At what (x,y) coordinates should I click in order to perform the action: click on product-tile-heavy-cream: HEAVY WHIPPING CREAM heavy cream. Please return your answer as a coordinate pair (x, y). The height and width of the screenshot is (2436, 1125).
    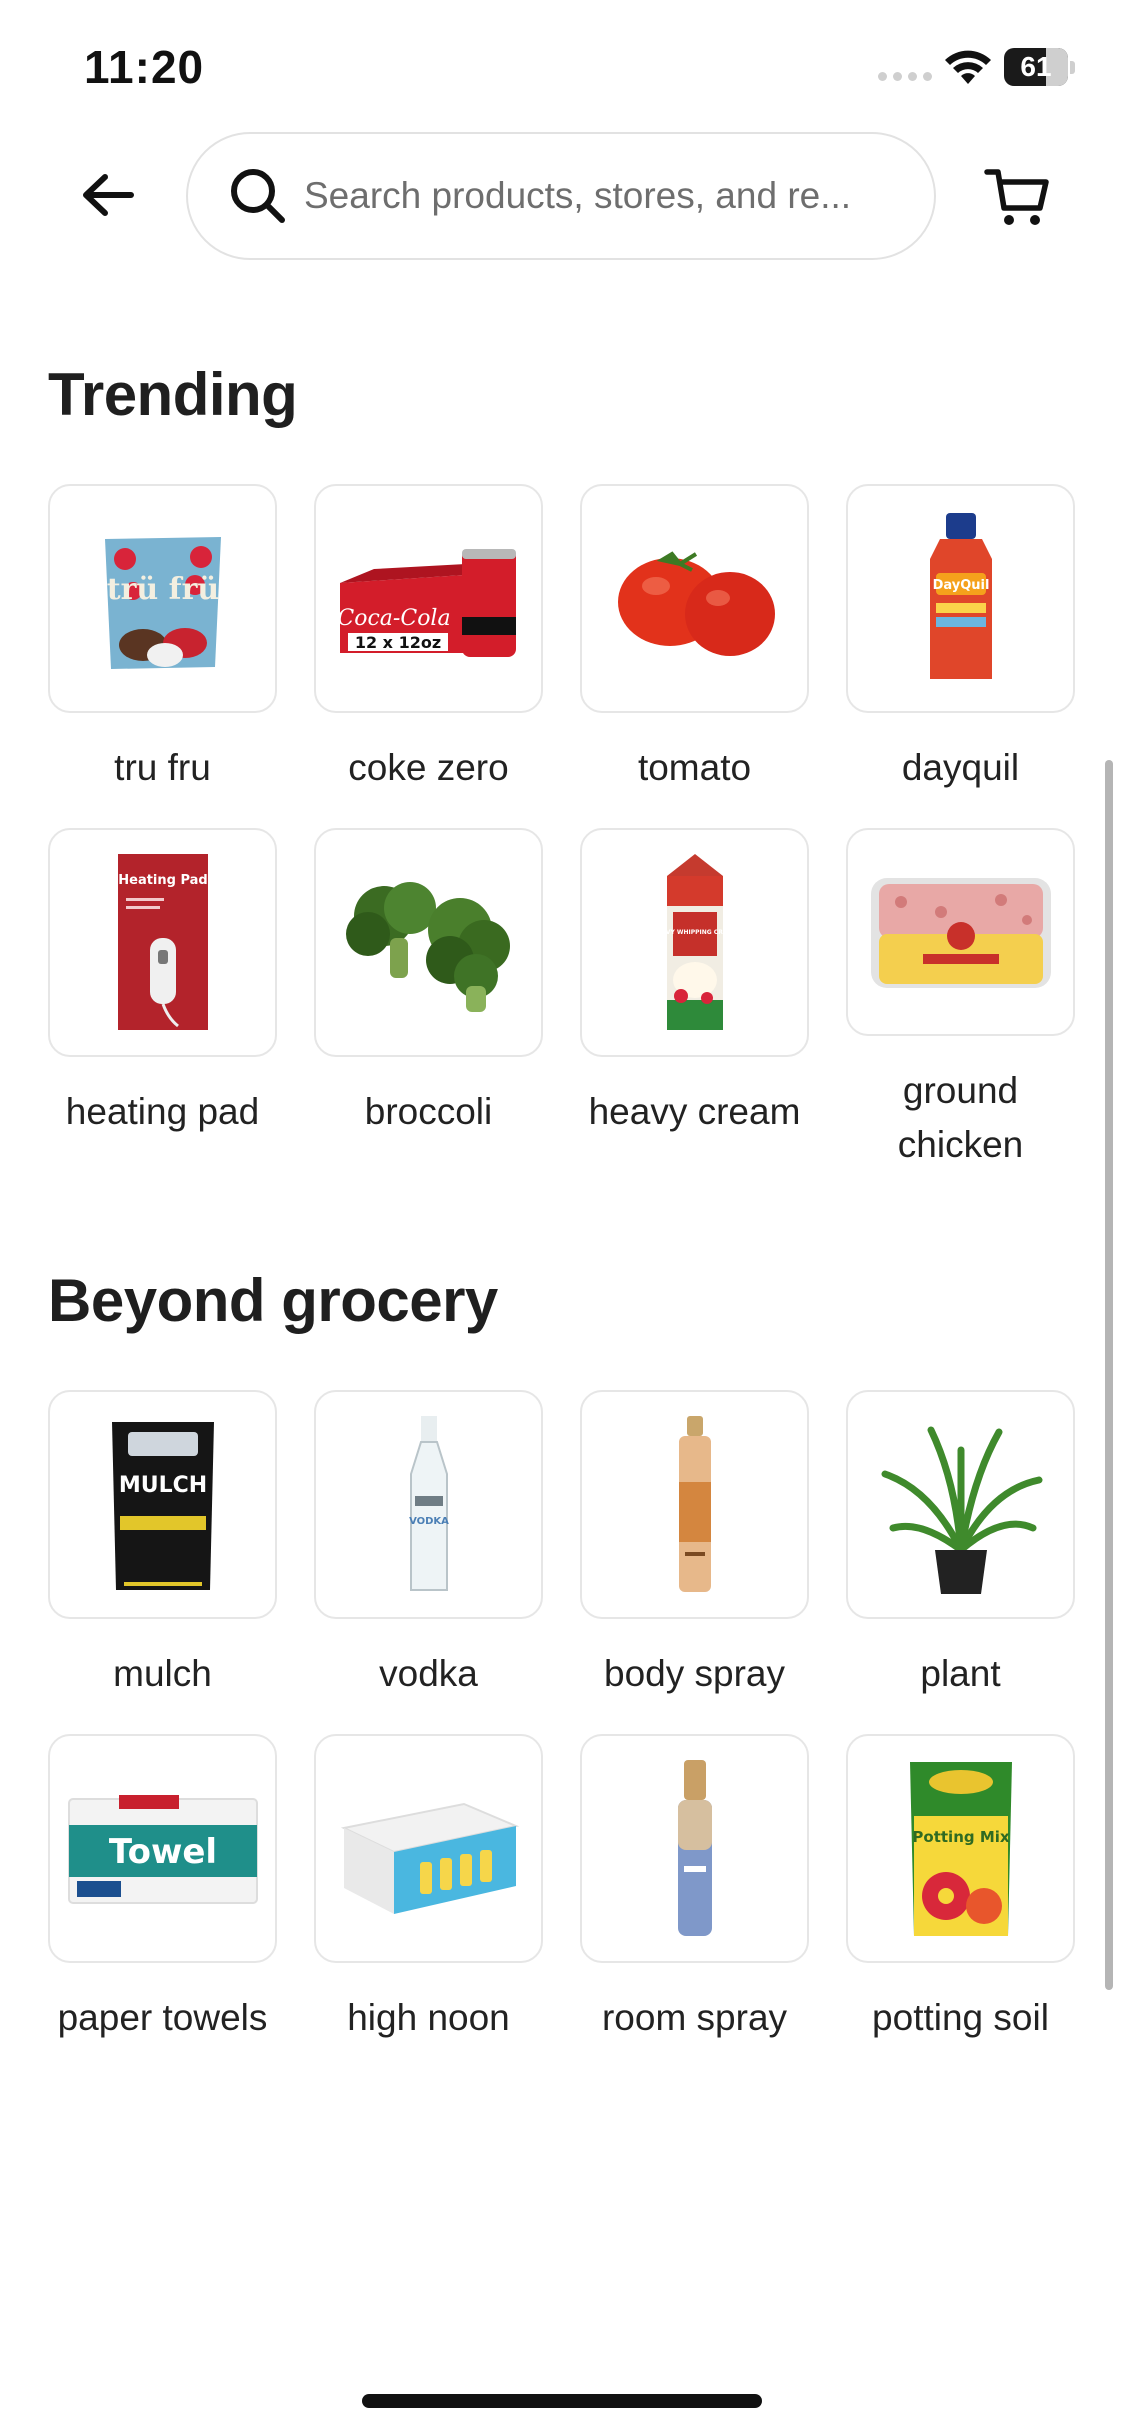
    Looking at the image, I should click on (694, 1000).